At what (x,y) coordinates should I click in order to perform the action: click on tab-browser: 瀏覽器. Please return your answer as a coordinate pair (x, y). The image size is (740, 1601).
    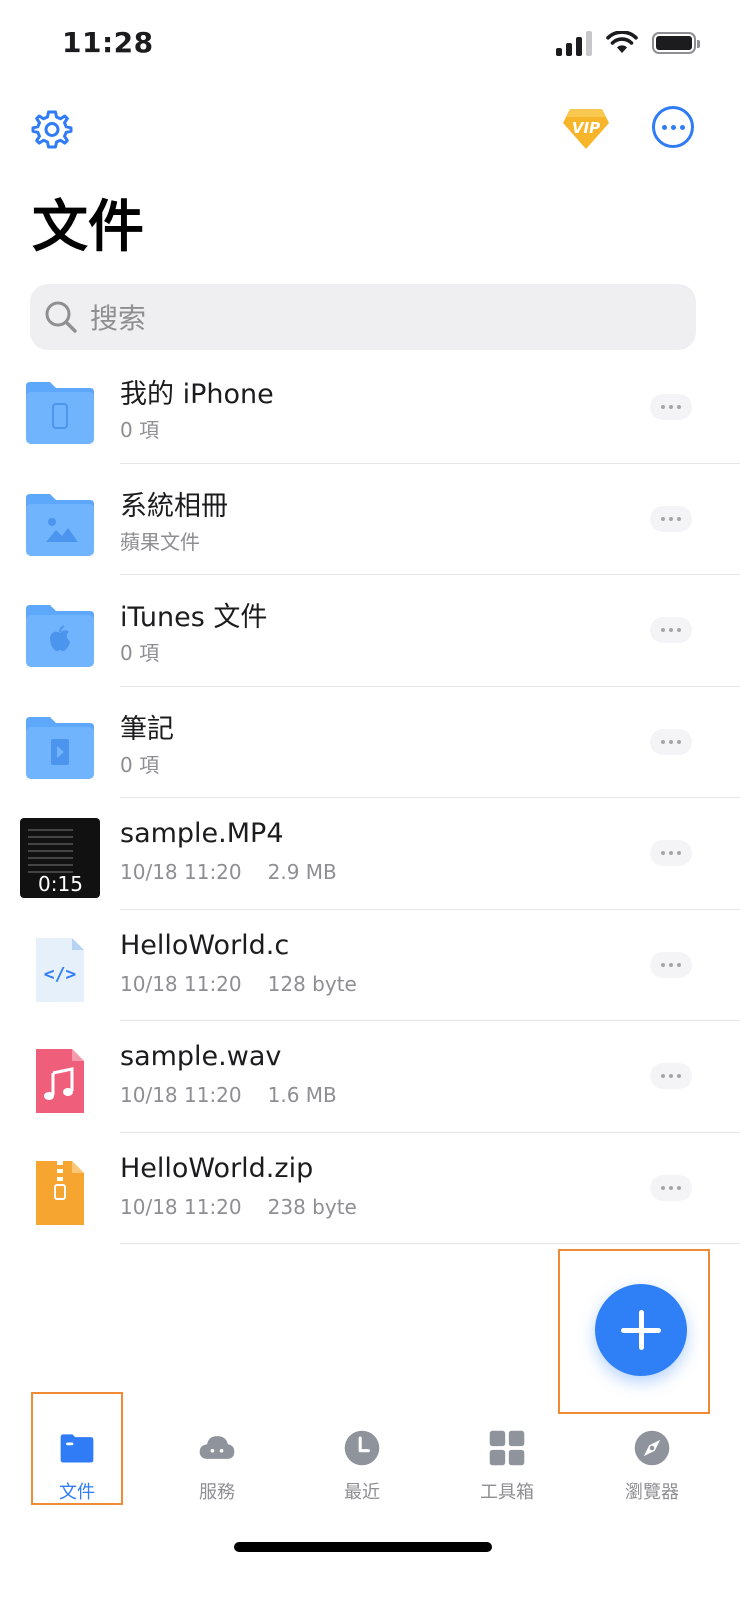
    Looking at the image, I should click on (652, 1448).